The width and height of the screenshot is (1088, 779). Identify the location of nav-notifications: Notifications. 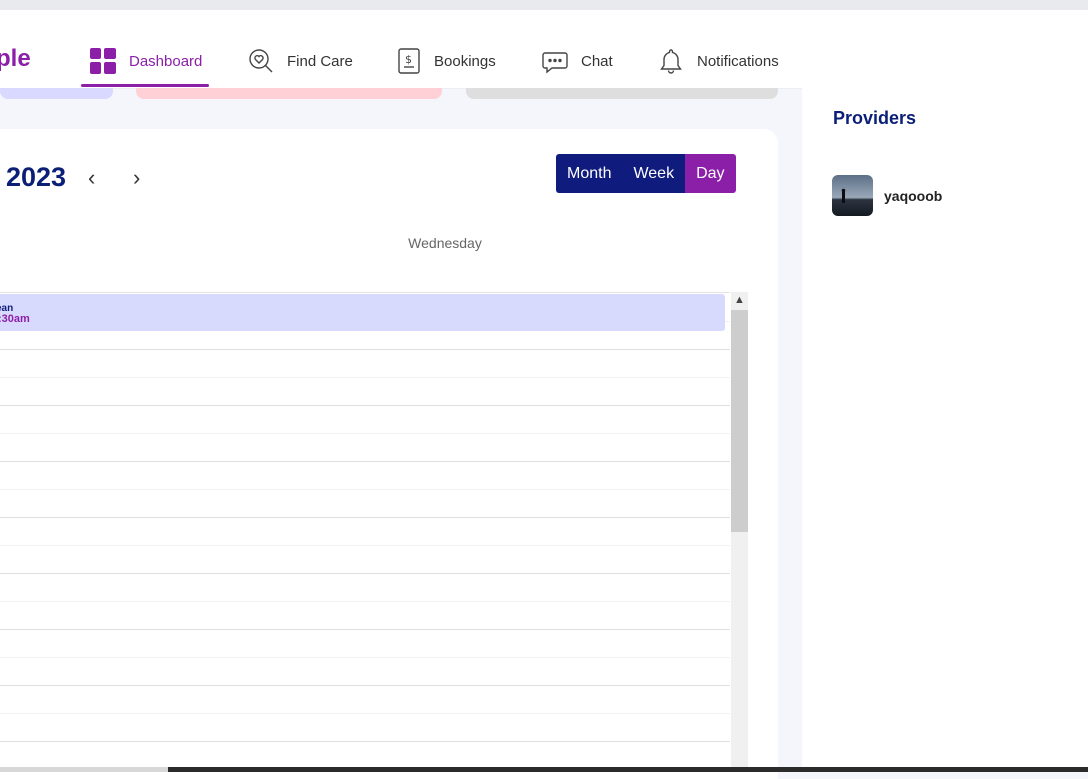
(718, 61).